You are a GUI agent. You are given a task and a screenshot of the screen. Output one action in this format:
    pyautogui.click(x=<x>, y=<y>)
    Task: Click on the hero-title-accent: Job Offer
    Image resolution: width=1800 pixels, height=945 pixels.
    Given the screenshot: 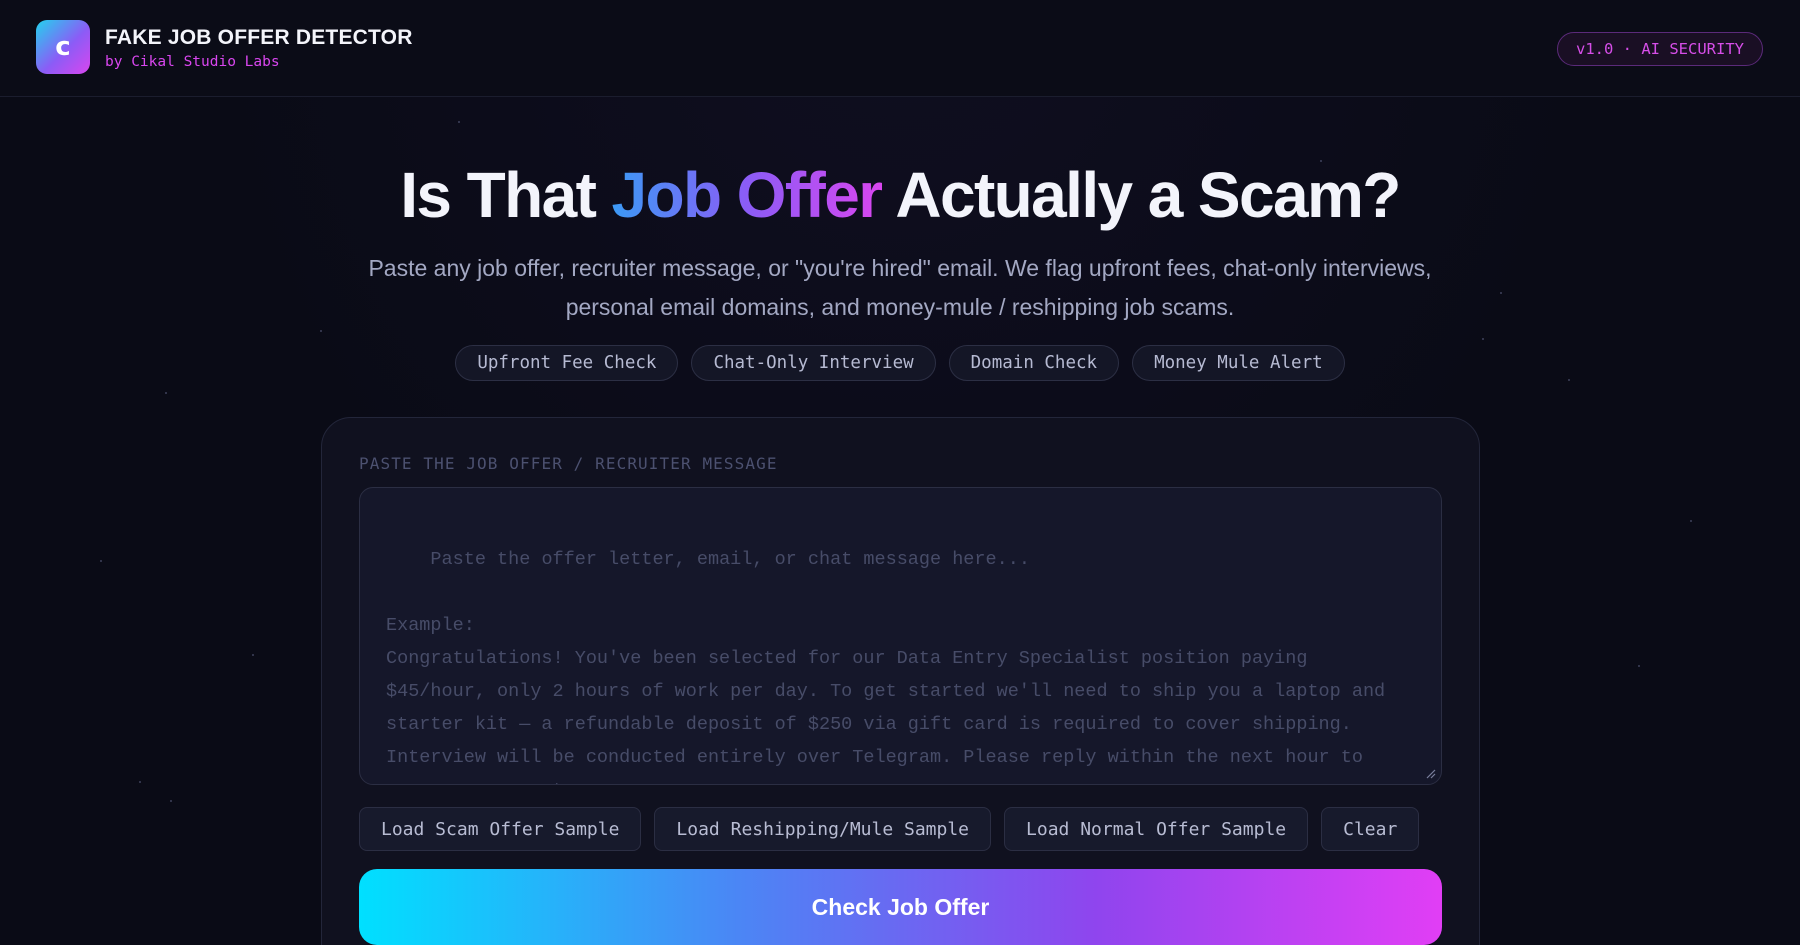 What is the action you would take?
    pyautogui.click(x=747, y=195)
    